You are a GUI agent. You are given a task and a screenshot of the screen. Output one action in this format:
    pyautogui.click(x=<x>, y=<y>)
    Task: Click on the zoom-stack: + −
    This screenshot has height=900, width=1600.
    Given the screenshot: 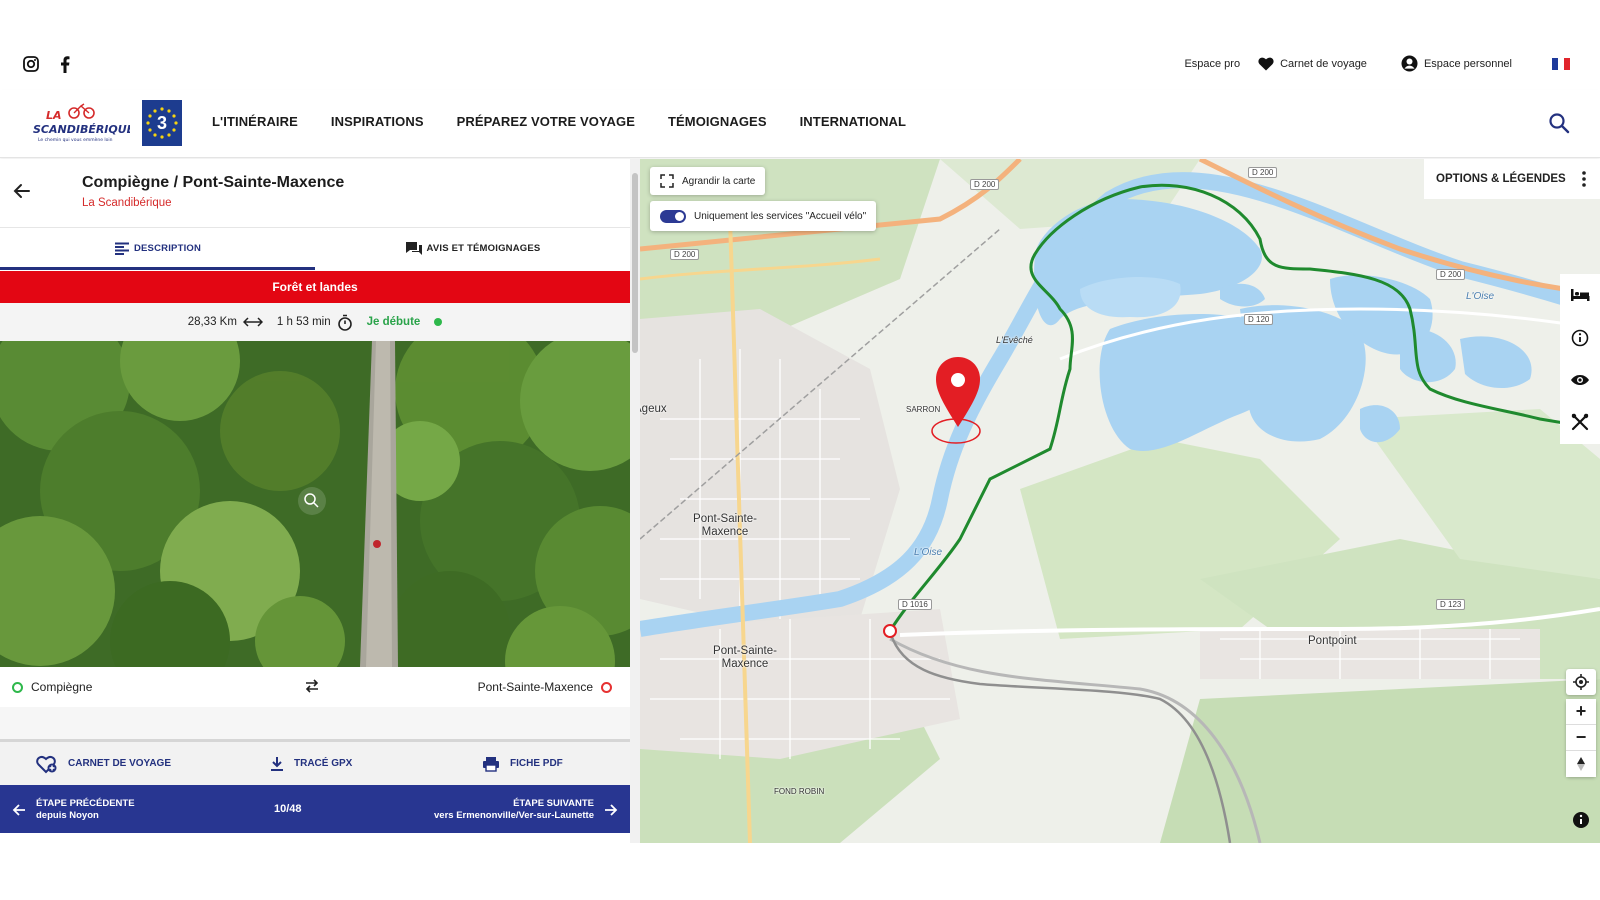 What is the action you would take?
    pyautogui.click(x=1581, y=738)
    